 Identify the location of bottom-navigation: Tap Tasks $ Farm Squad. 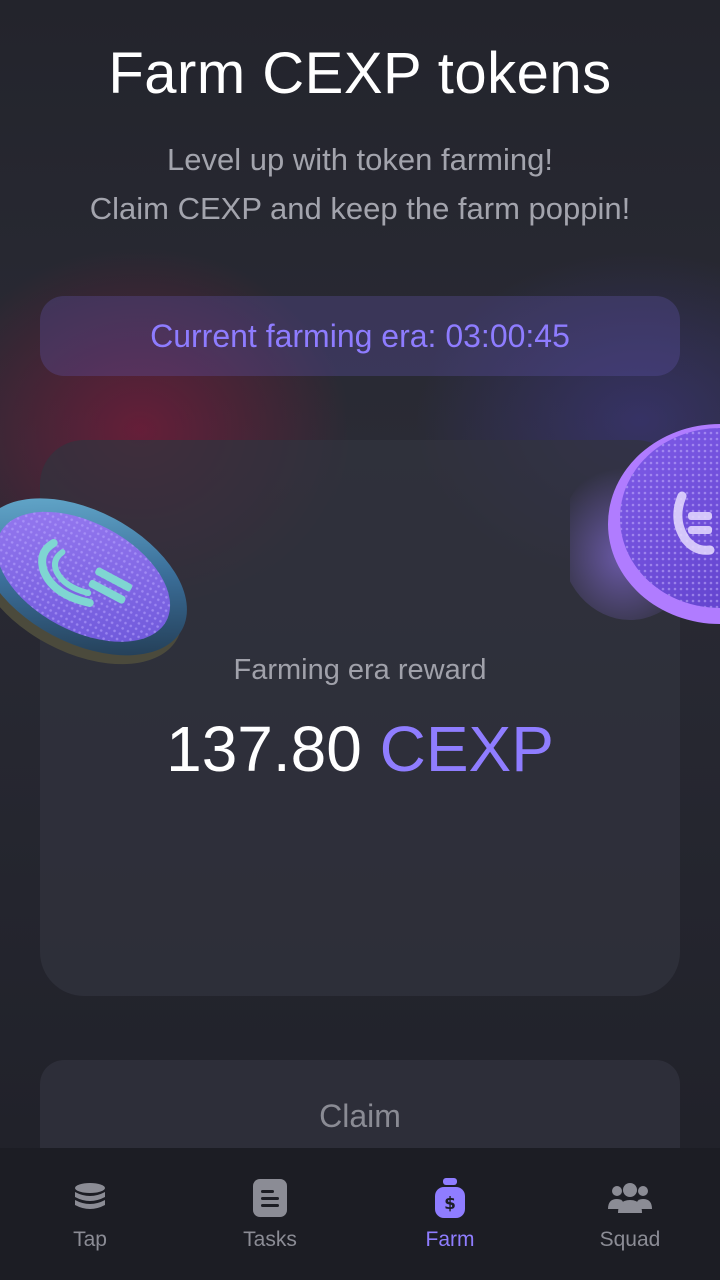
(360, 1214).